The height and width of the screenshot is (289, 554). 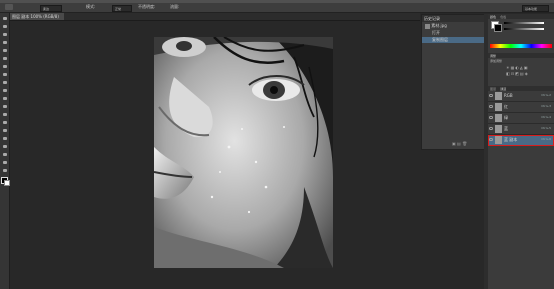 What do you see at coordinates (4, 67) in the screenshot?
I see `healing-tool-icon` at bounding box center [4, 67].